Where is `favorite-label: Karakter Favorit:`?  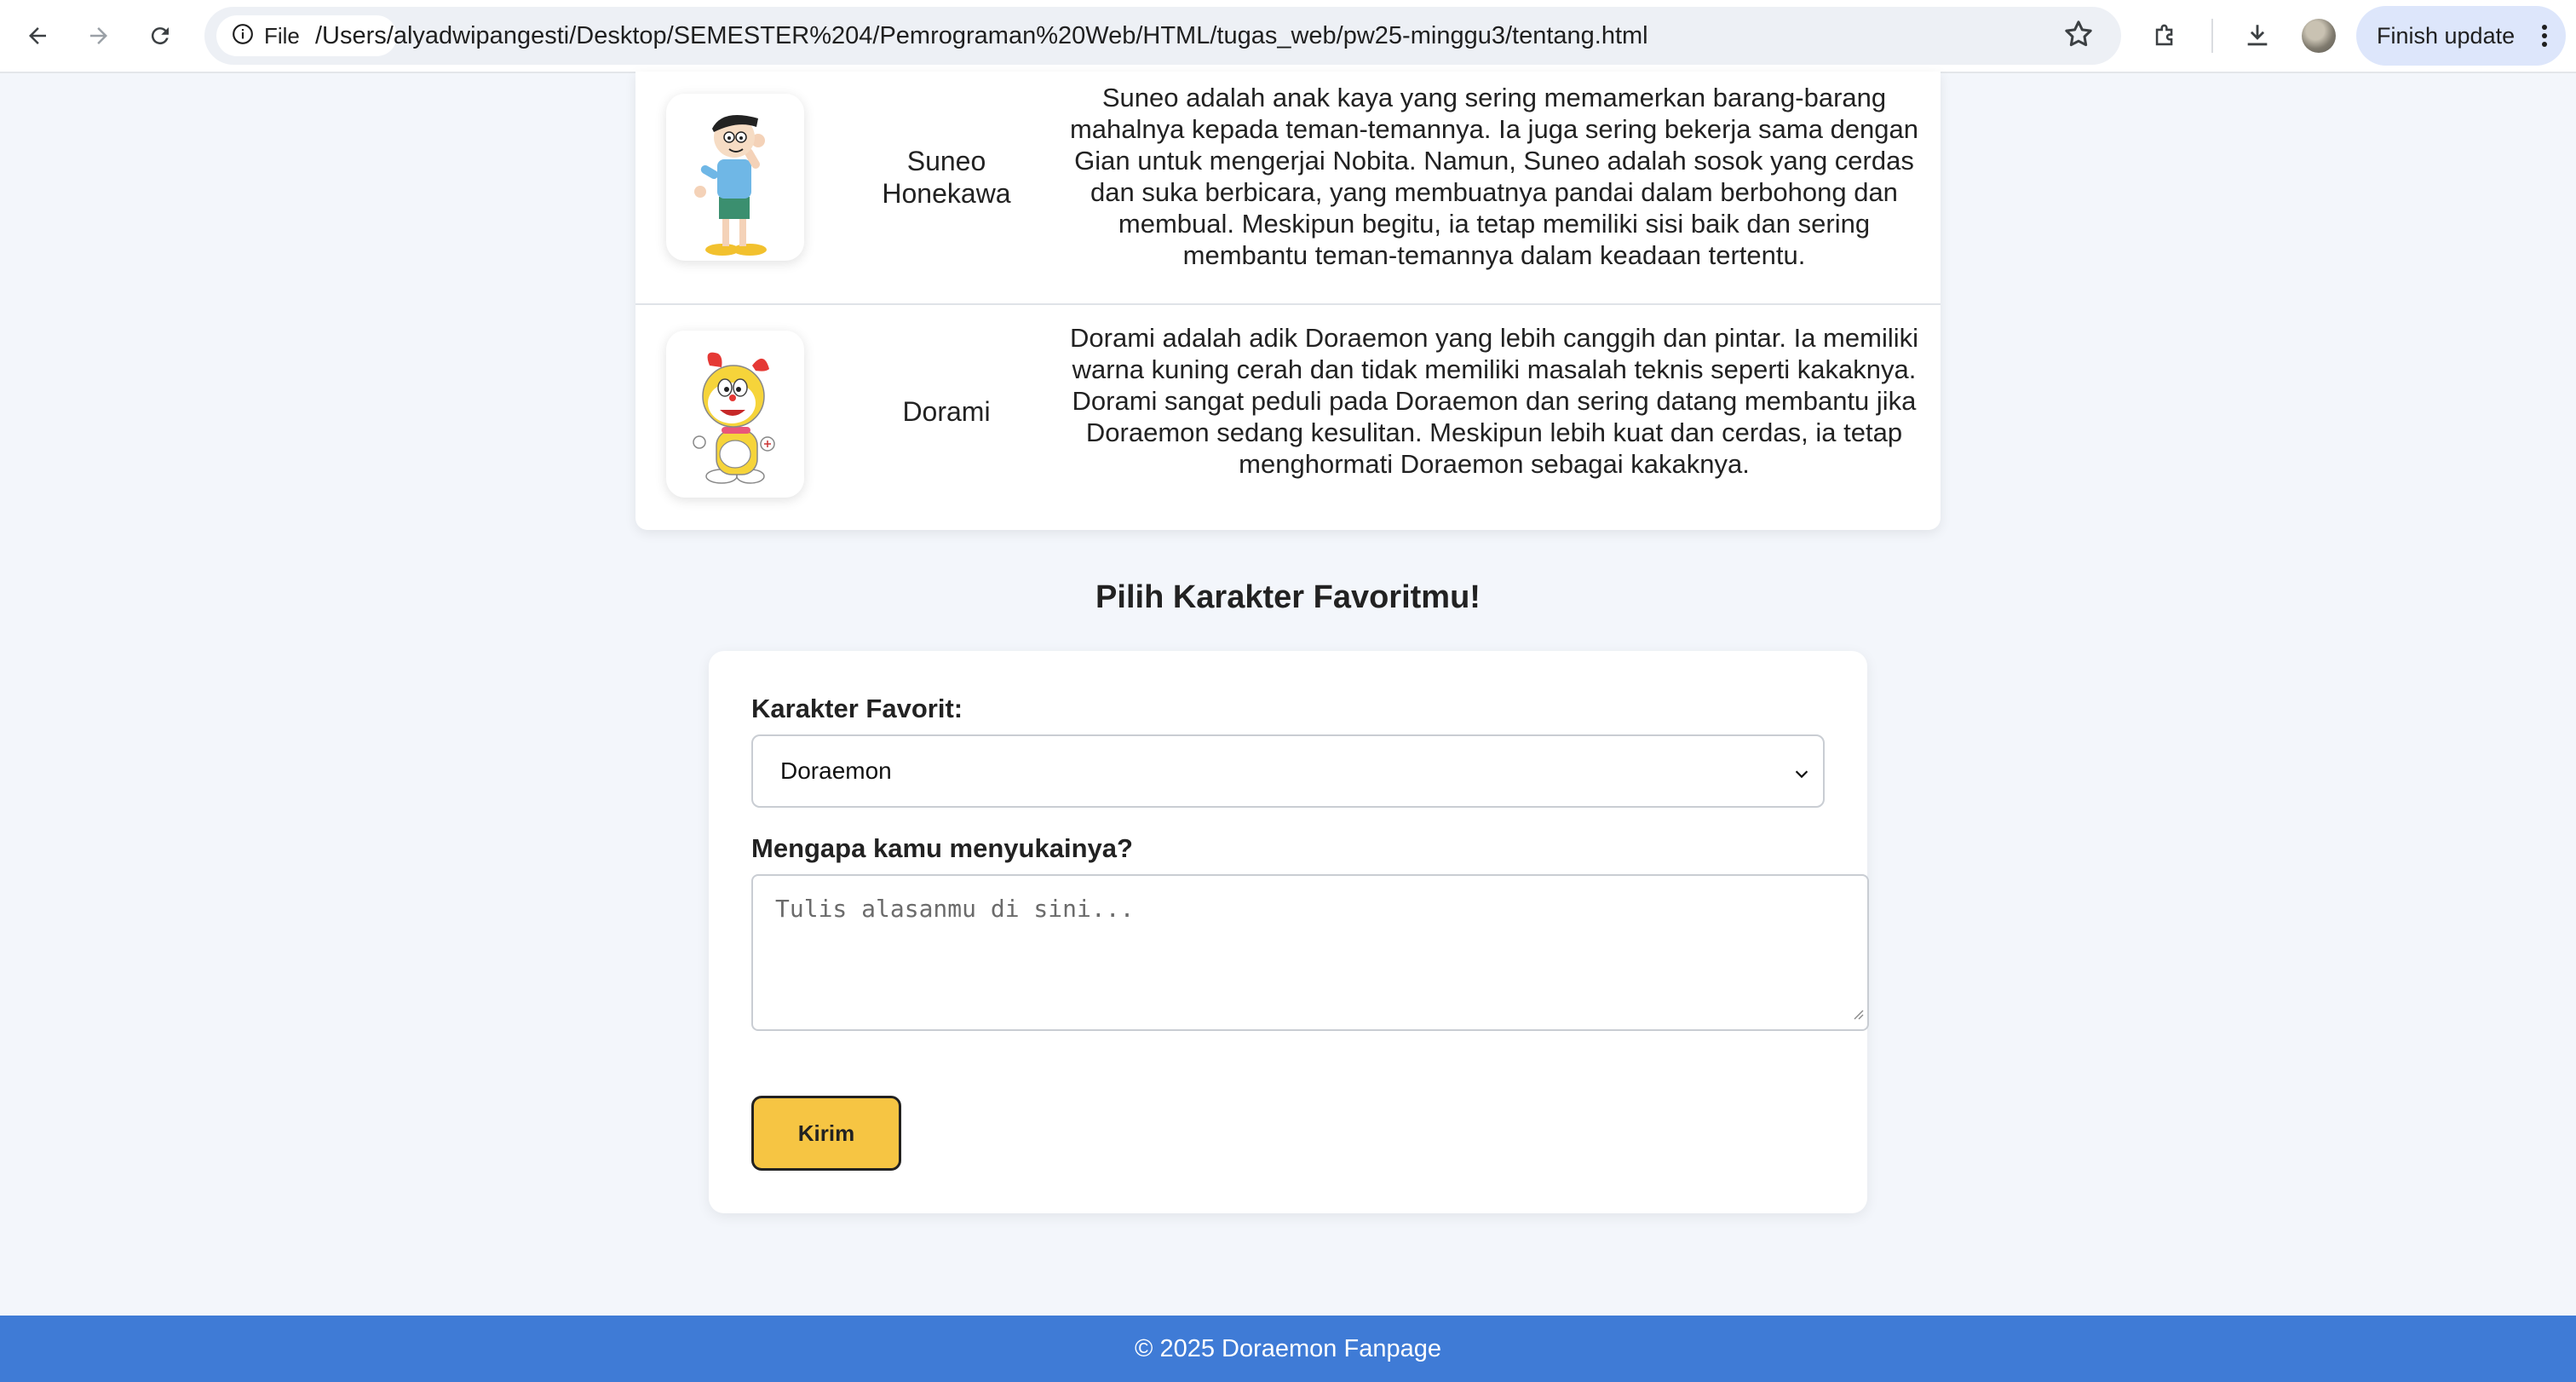 favorite-label: Karakter Favorit: is located at coordinates (857, 708).